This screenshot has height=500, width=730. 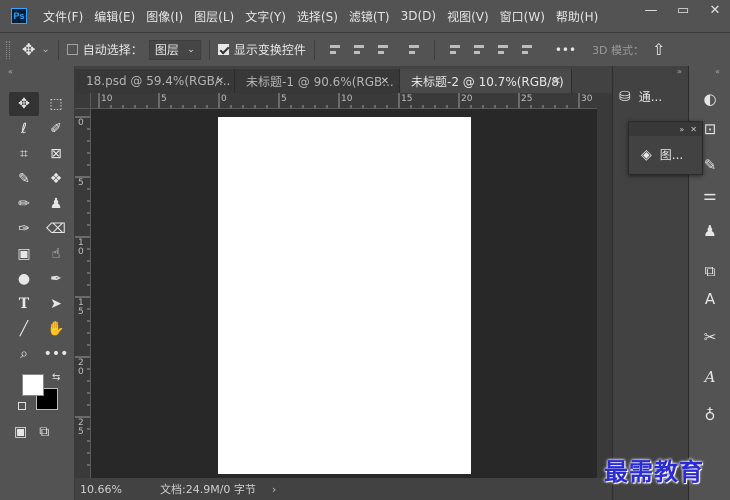 I want to click on path-select-icon: ➤, so click(x=56, y=304).